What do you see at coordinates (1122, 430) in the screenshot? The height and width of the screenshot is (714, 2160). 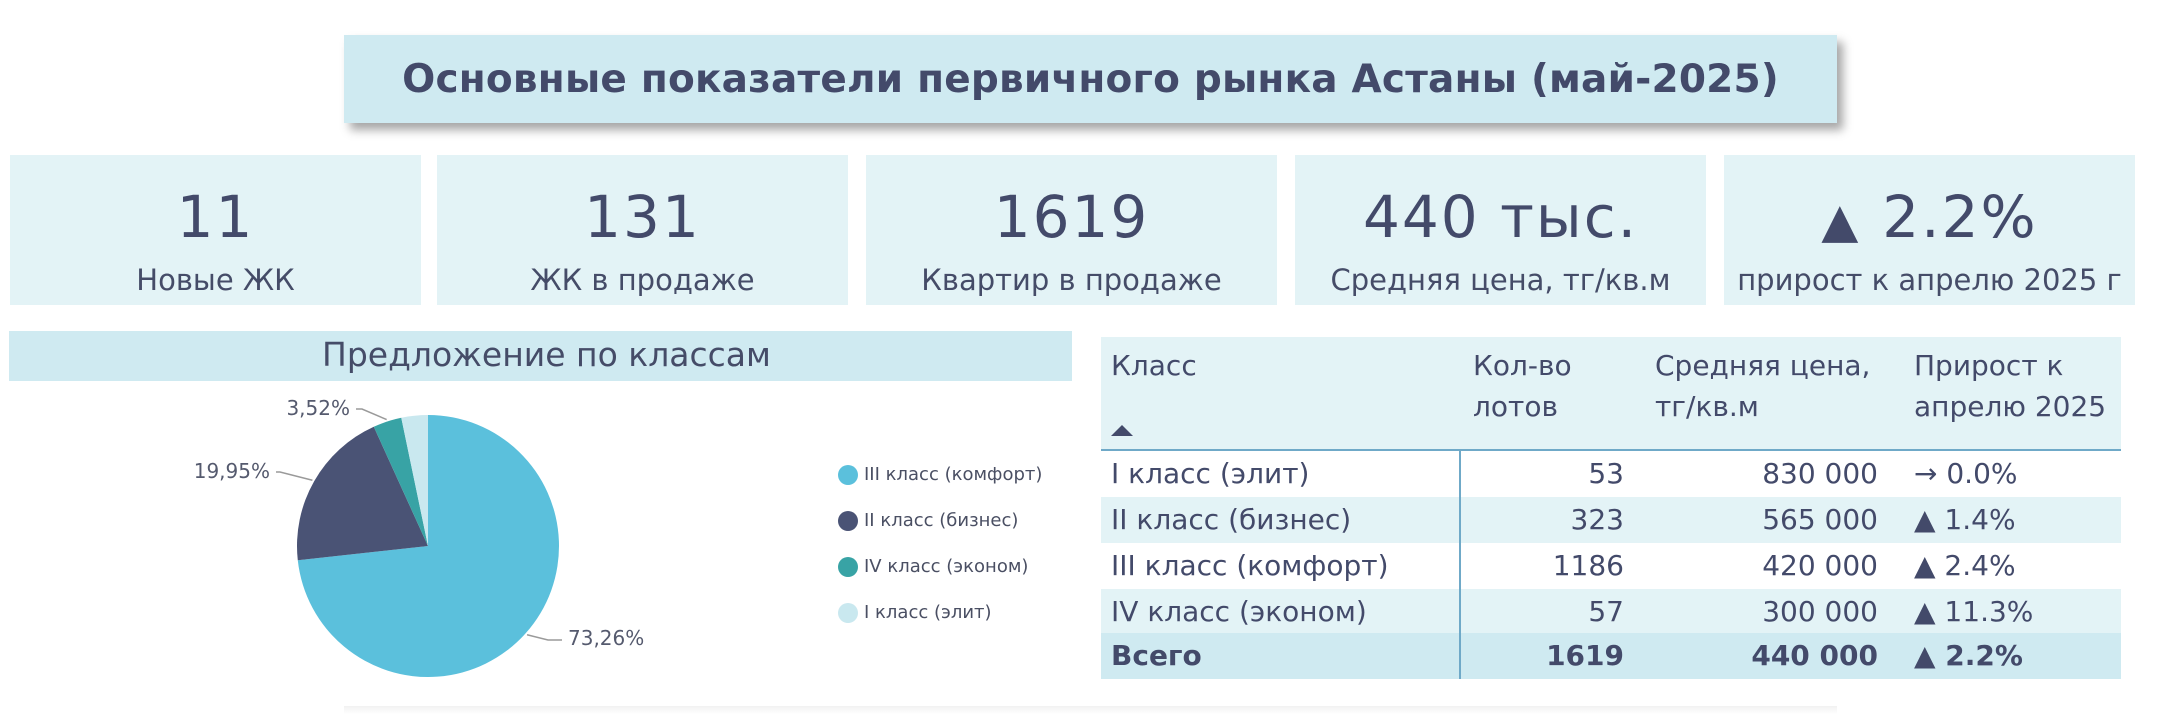 I see `sort-ascending-icon` at bounding box center [1122, 430].